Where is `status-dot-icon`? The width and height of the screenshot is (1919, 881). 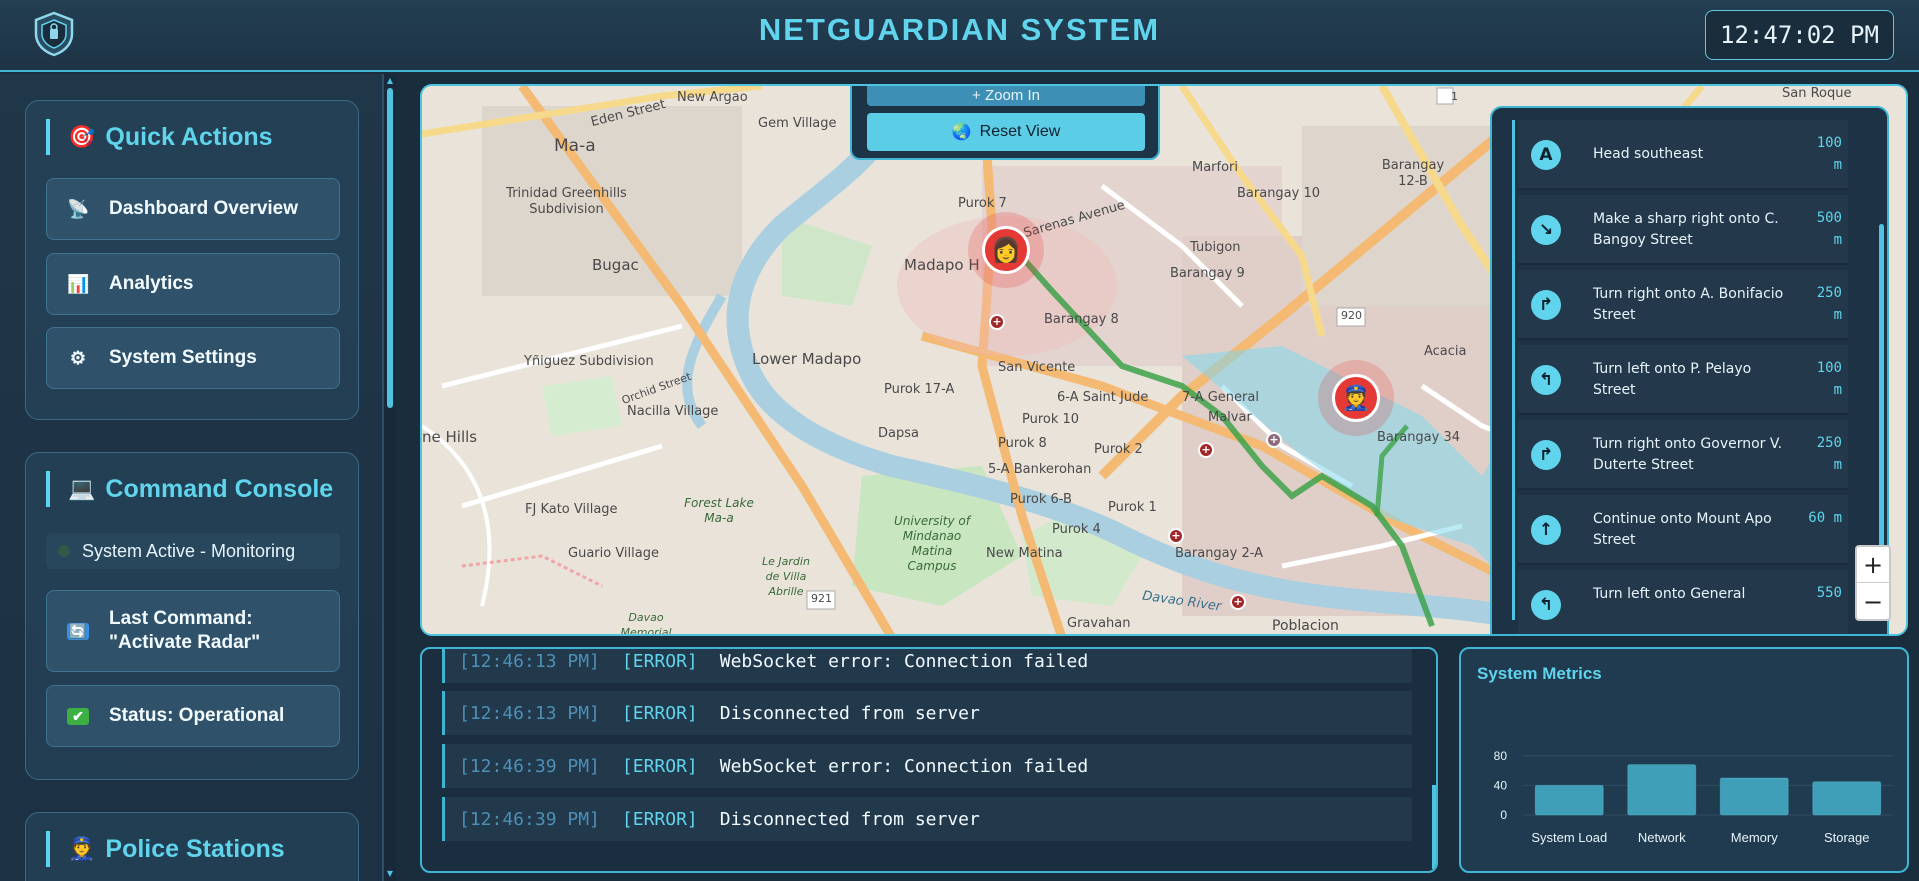 status-dot-icon is located at coordinates (64, 551).